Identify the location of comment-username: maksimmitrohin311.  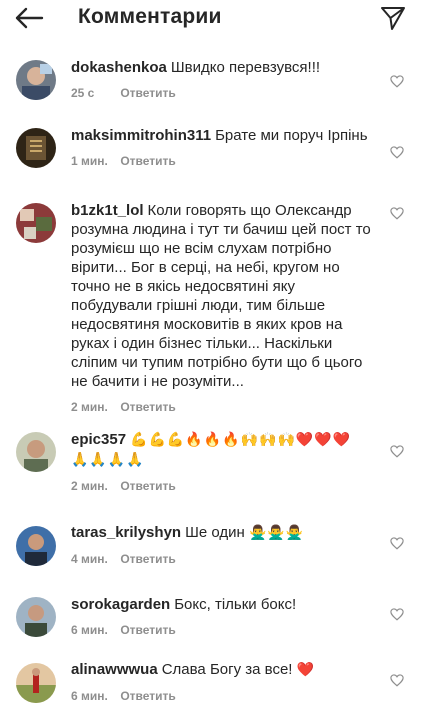
(141, 135).